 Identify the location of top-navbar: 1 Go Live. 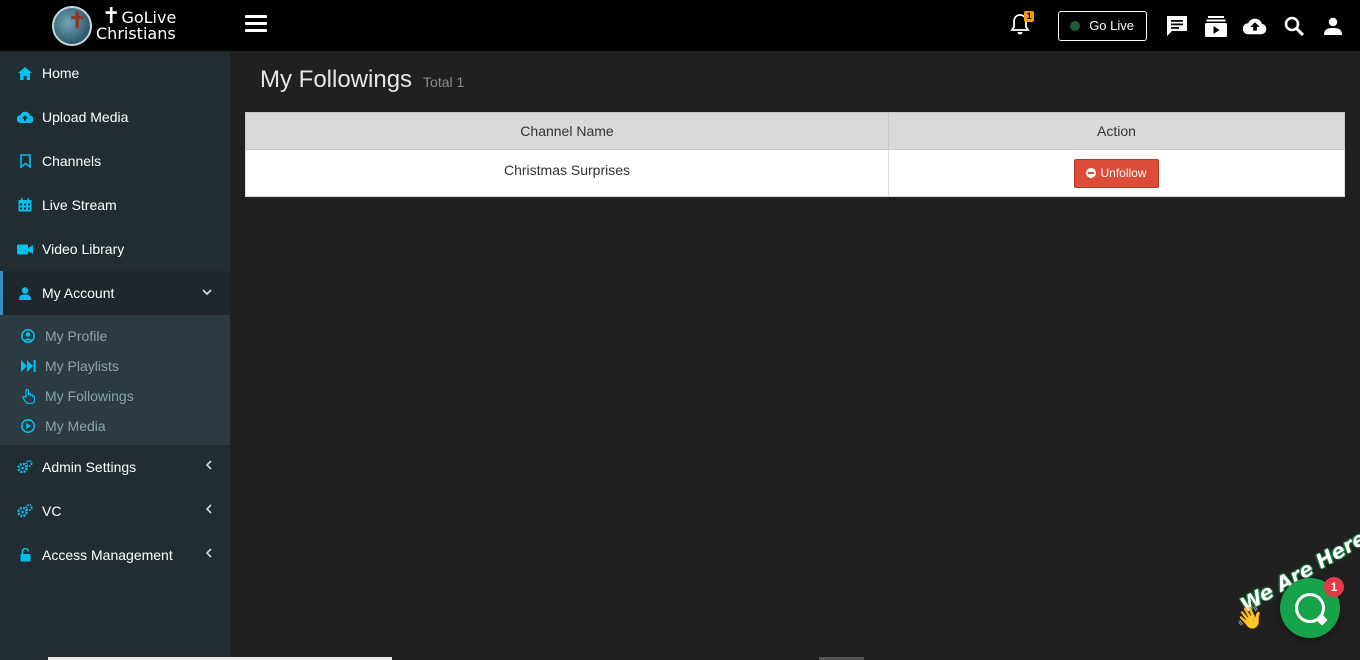
(795, 25).